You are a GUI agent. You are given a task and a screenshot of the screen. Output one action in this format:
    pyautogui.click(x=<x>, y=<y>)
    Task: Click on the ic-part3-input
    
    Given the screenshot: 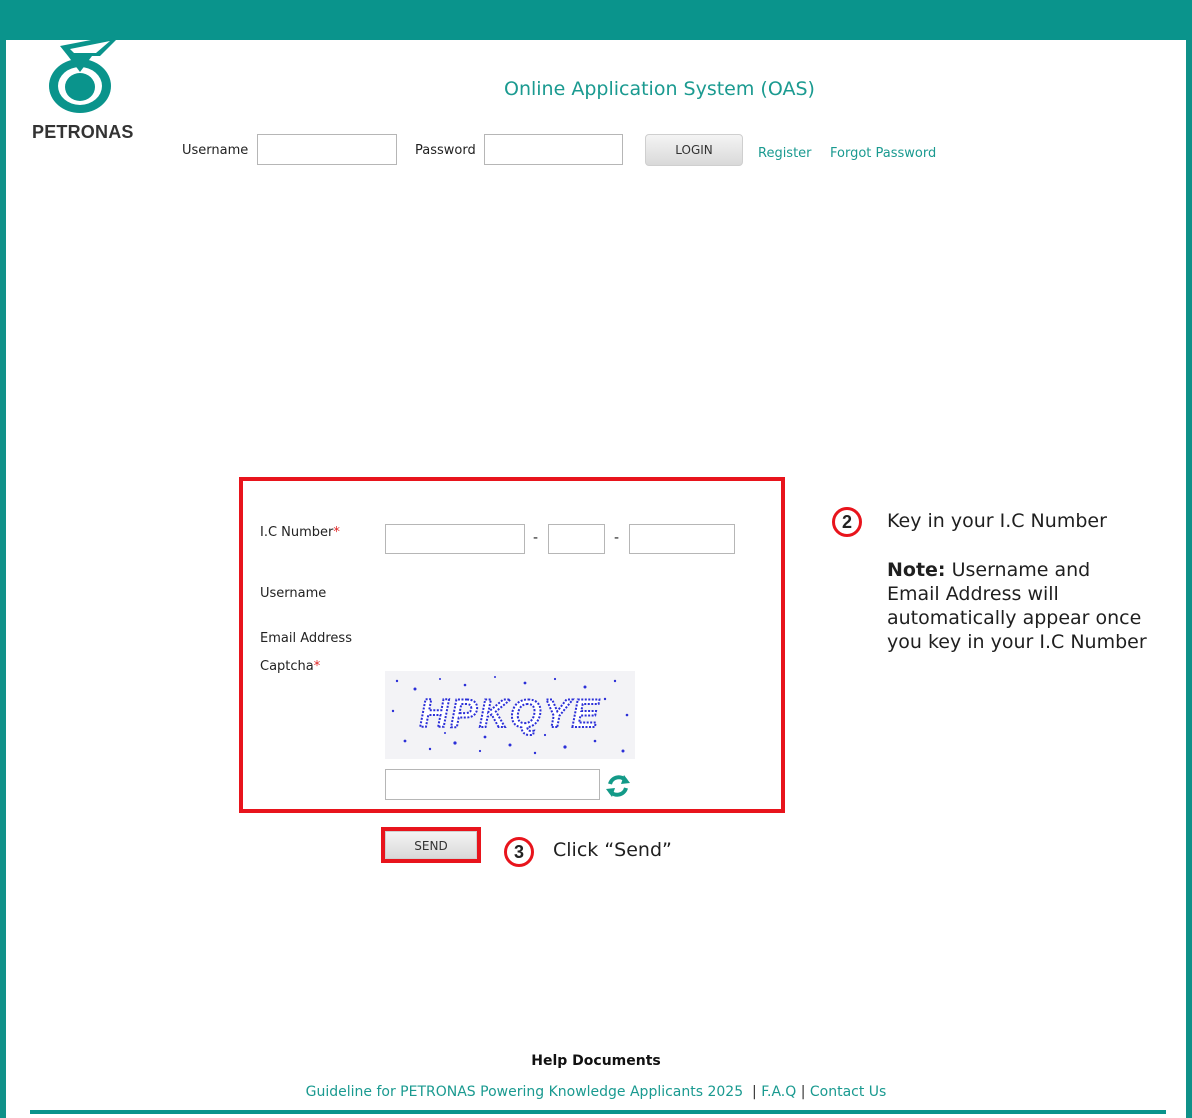 What is the action you would take?
    pyautogui.click(x=682, y=539)
    